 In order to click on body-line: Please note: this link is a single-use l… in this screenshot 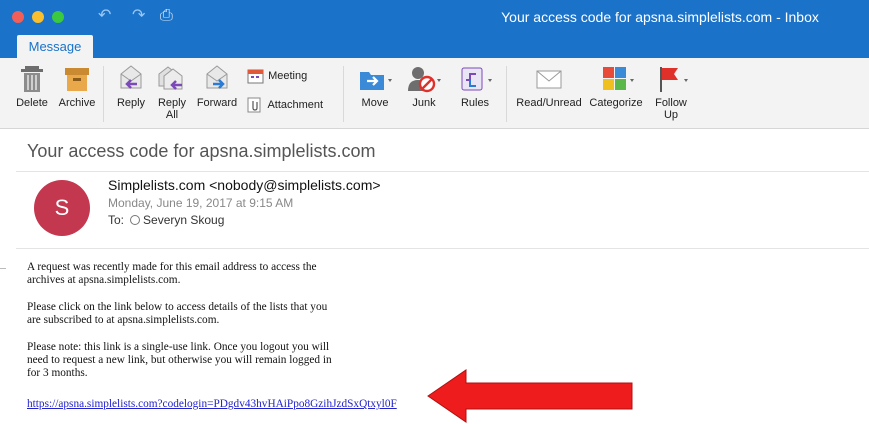, I will do `click(178, 347)`.